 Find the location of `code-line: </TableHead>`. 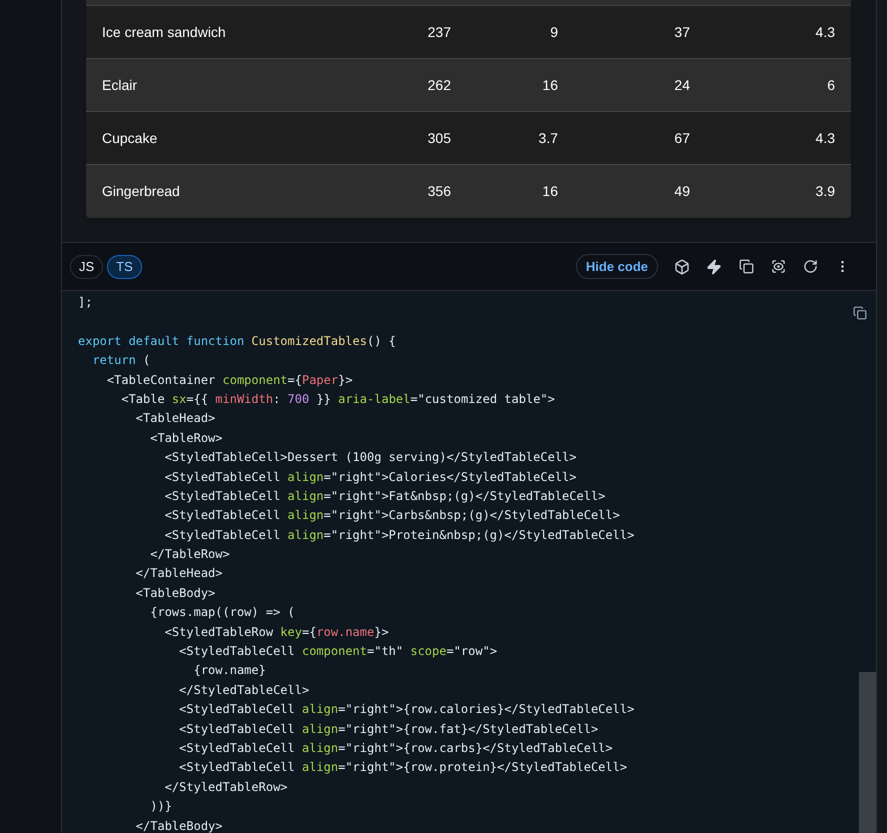

code-line: </TableHead> is located at coordinates (178, 573).